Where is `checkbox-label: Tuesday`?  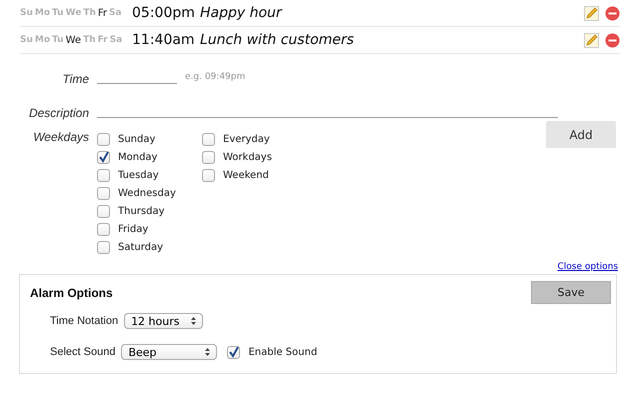 checkbox-label: Tuesday is located at coordinates (138, 175).